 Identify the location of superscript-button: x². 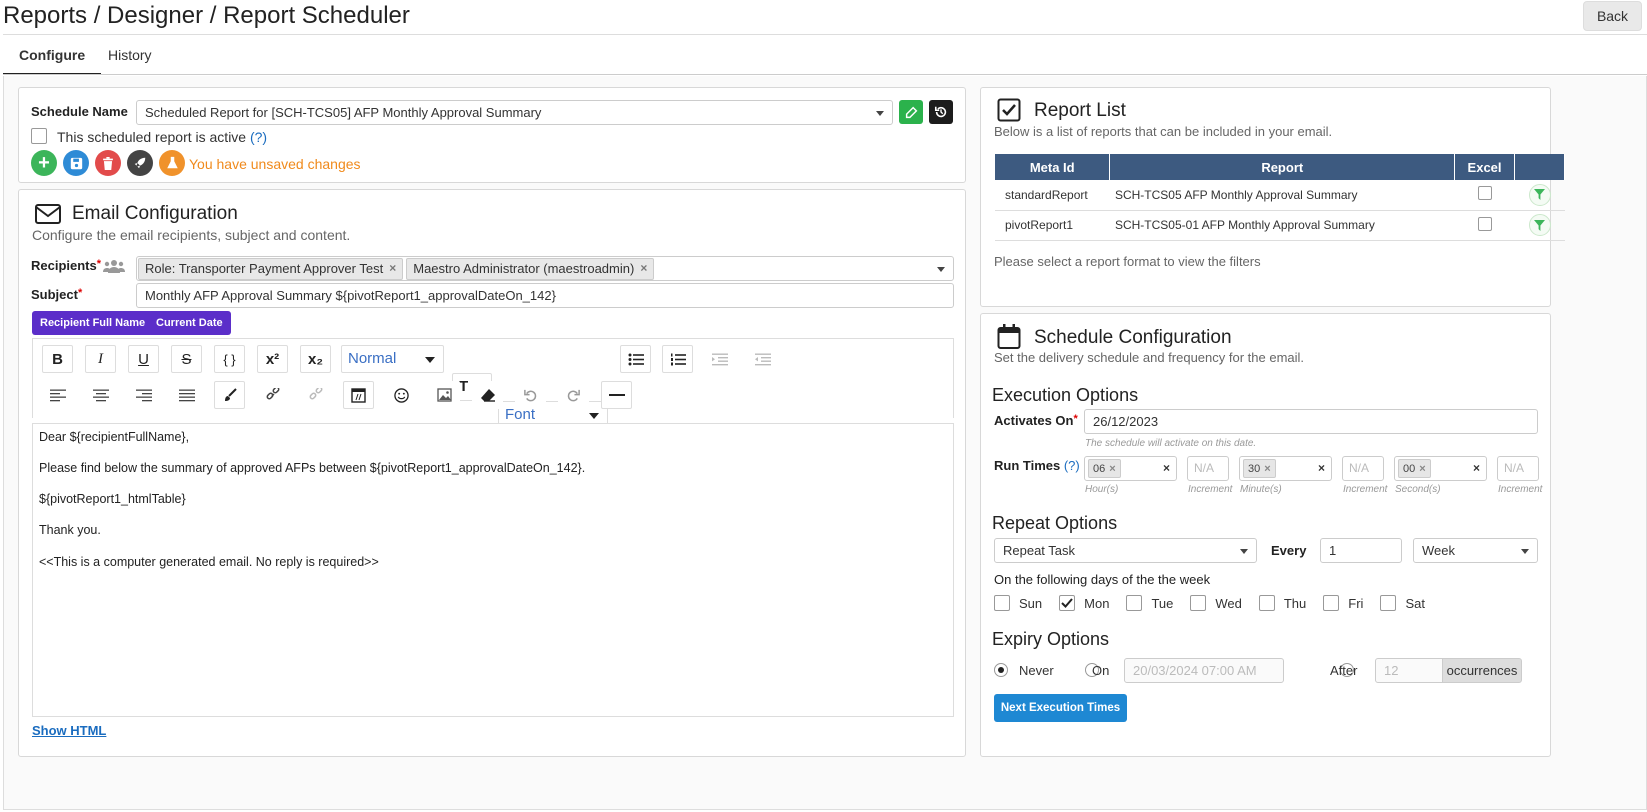
(272, 359).